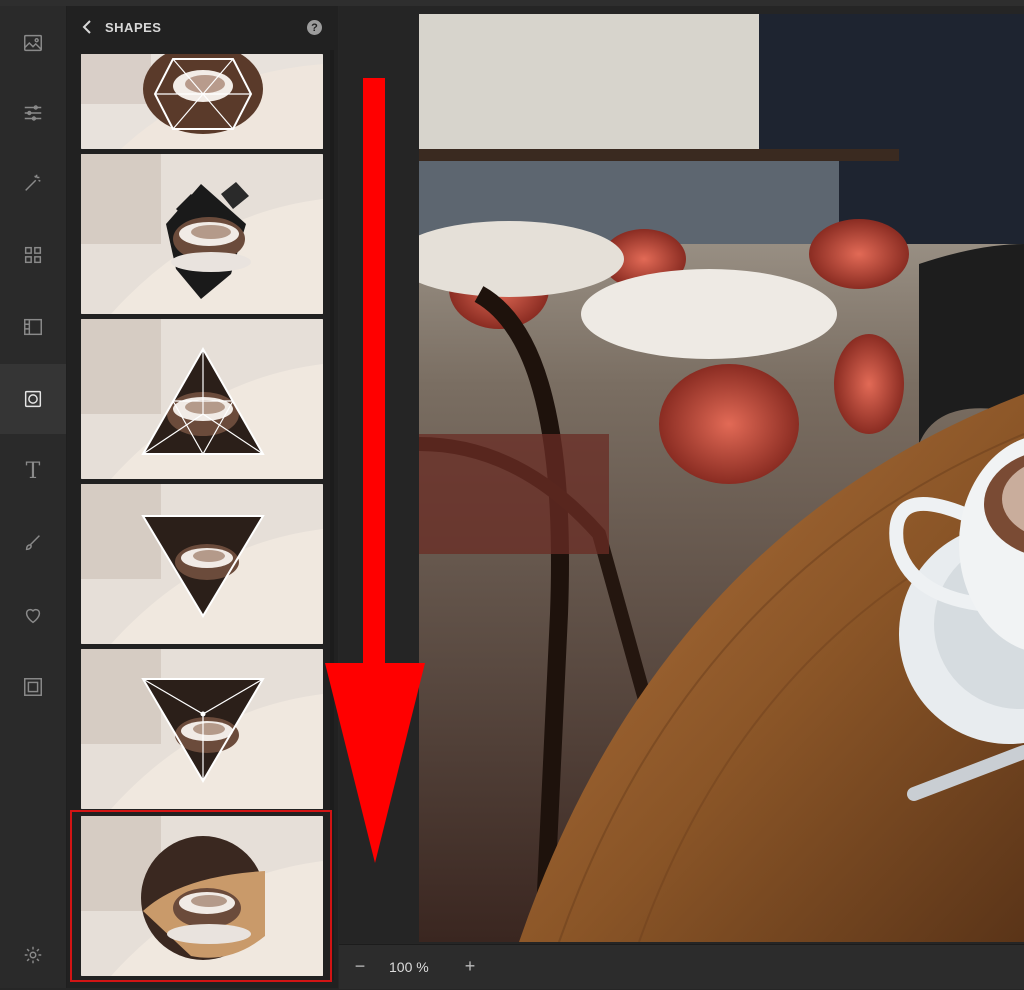  I want to click on shape-thumbnail-hexagon, so click(202, 101).